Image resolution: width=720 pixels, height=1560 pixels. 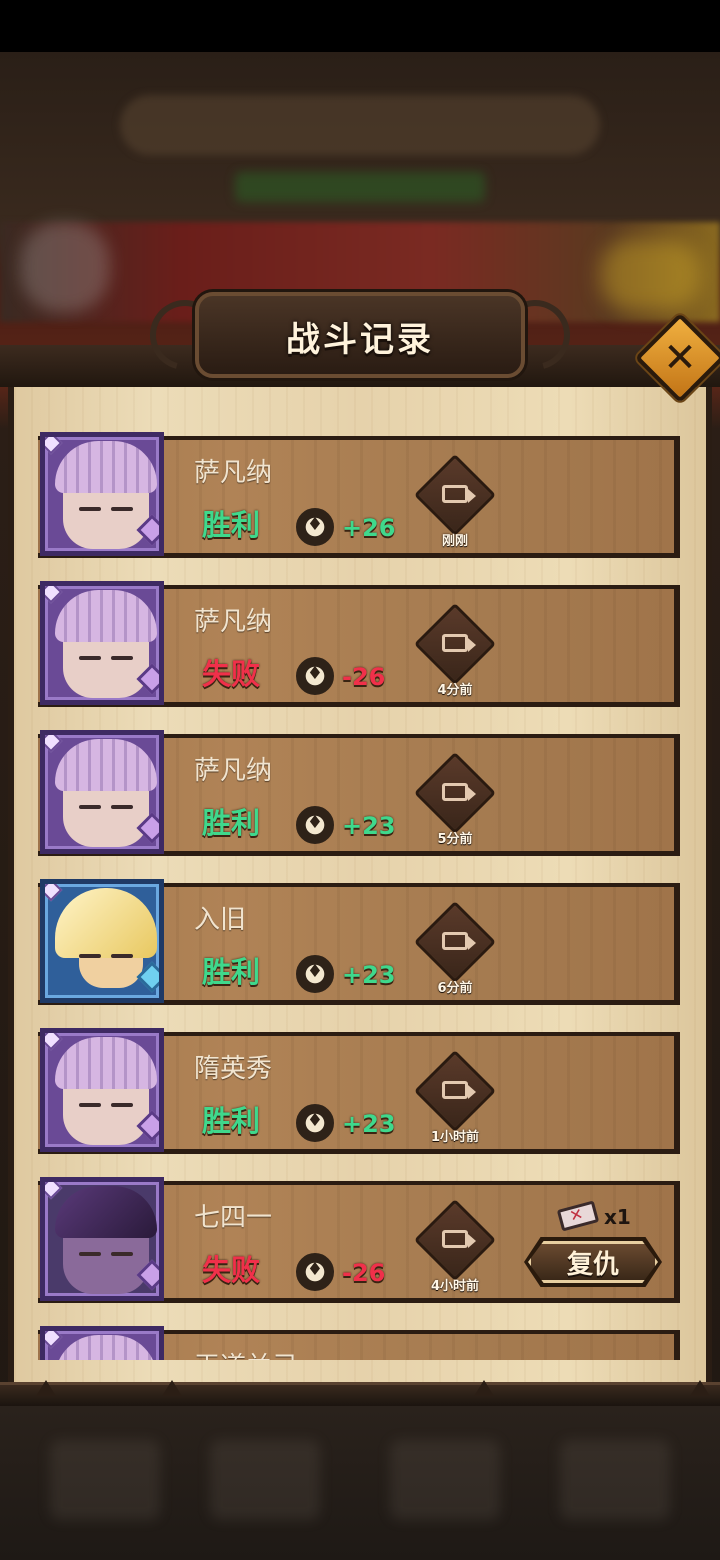 What do you see at coordinates (233, 1218) in the screenshot?
I see `opponent-name: 七四一` at bounding box center [233, 1218].